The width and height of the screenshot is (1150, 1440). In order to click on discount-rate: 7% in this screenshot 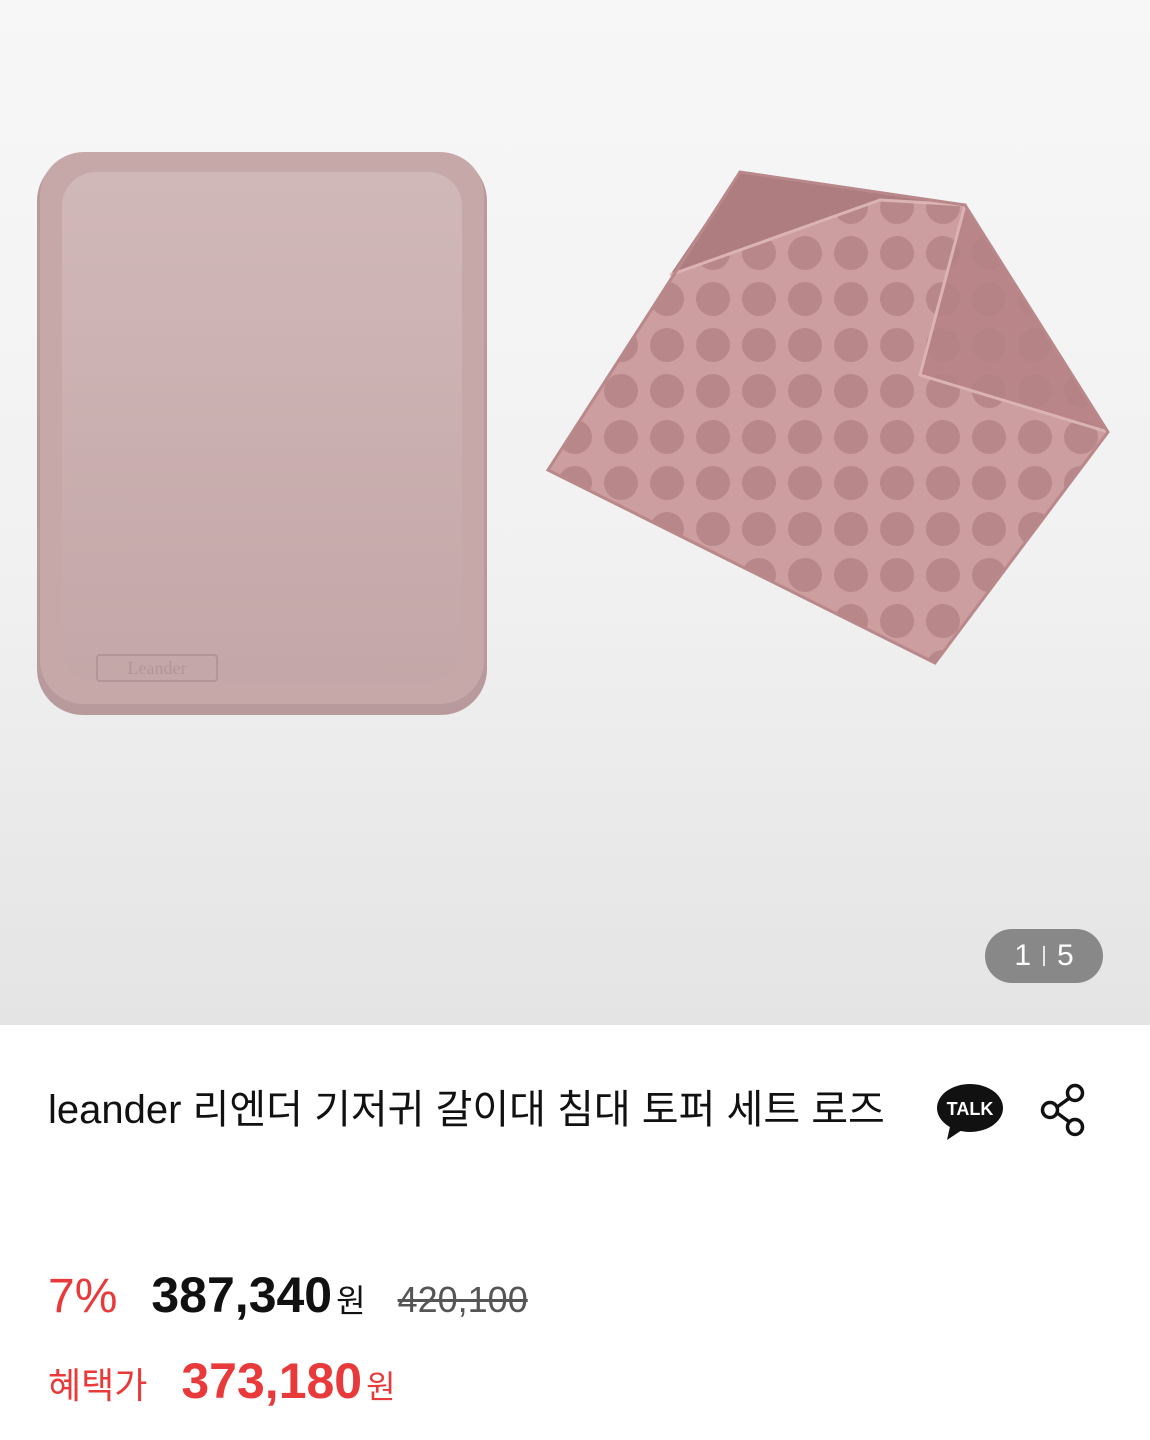, I will do `click(83, 1296)`.